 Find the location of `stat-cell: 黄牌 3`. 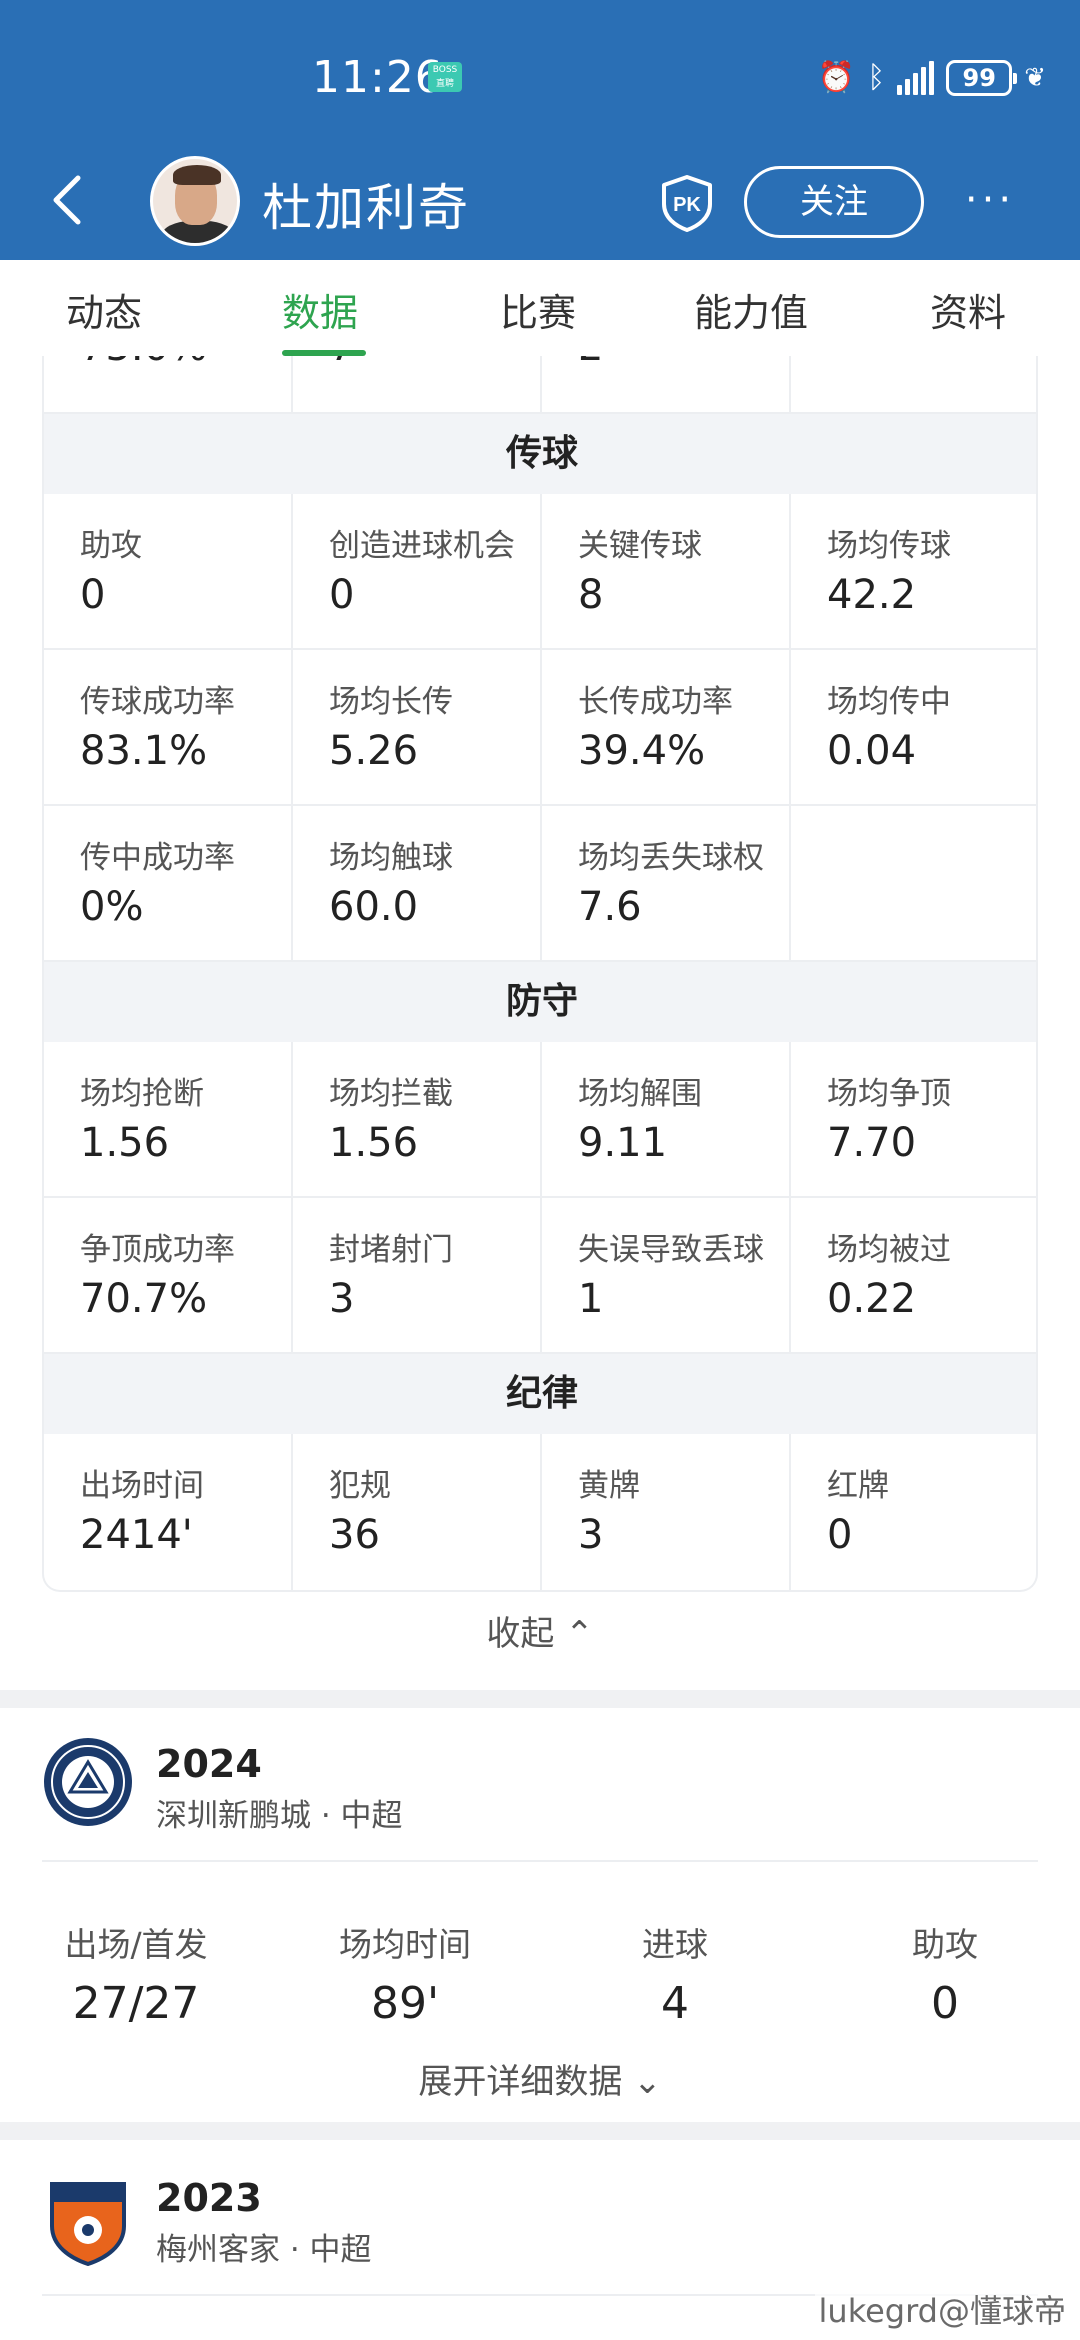

stat-cell: 黄牌 3 is located at coordinates (666, 1512).